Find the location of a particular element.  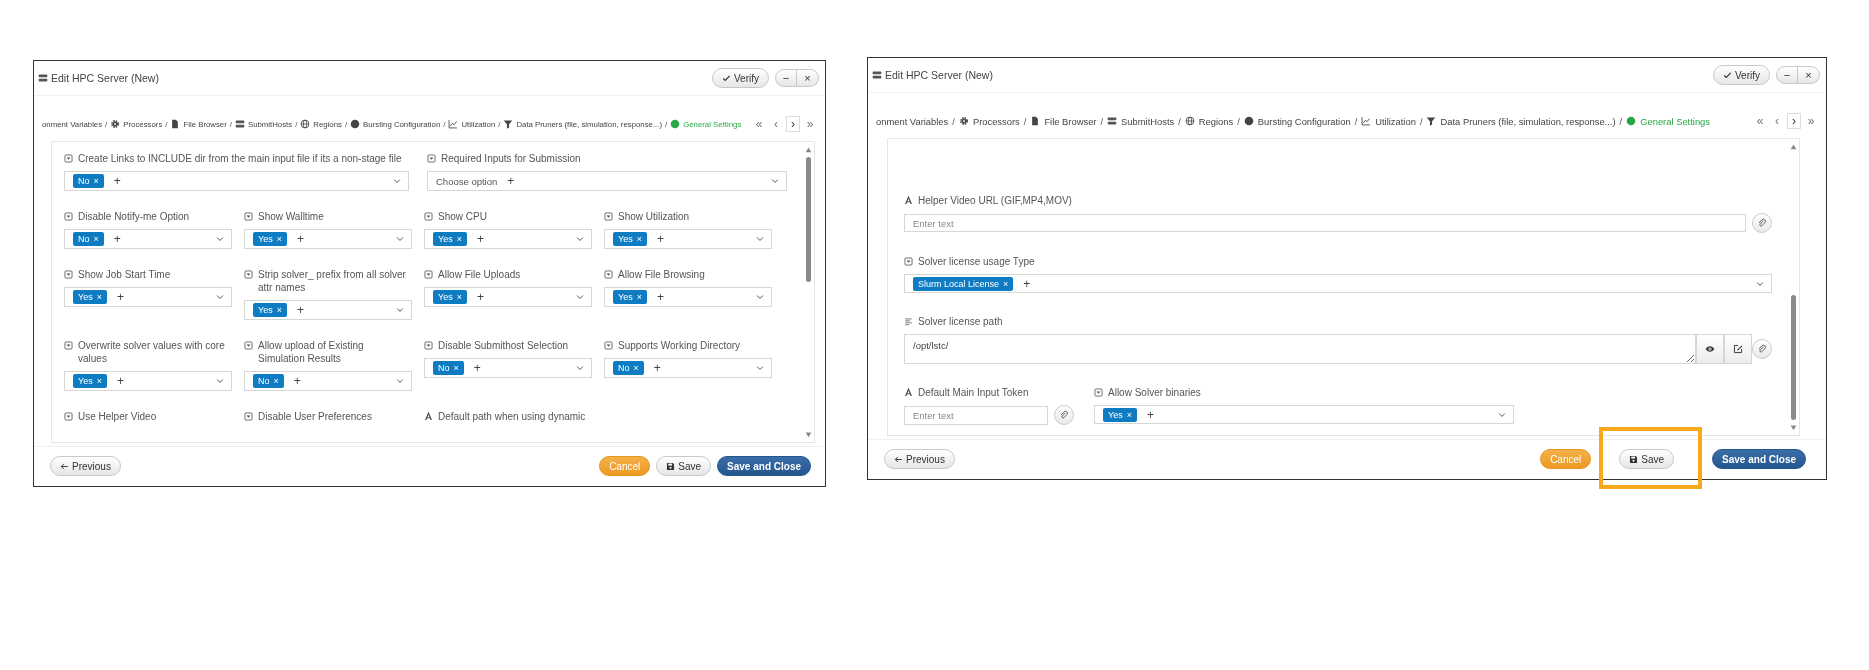

edit-button is located at coordinates (1738, 349).